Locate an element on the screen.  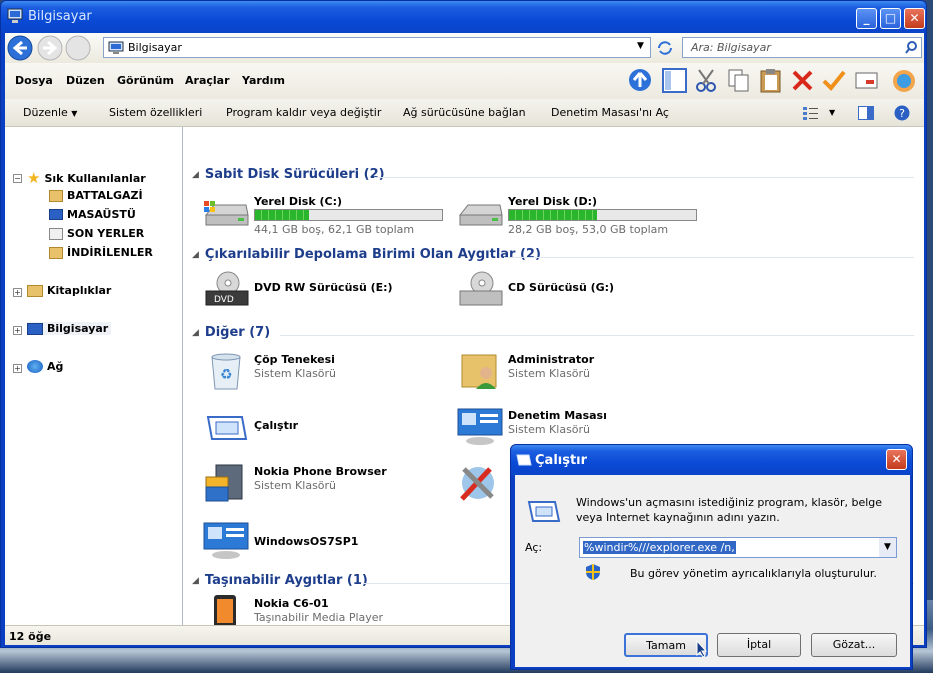
group-header-hdd: ◢ Sabit Disk Sürücüleri (2) is located at coordinates (288, 174).